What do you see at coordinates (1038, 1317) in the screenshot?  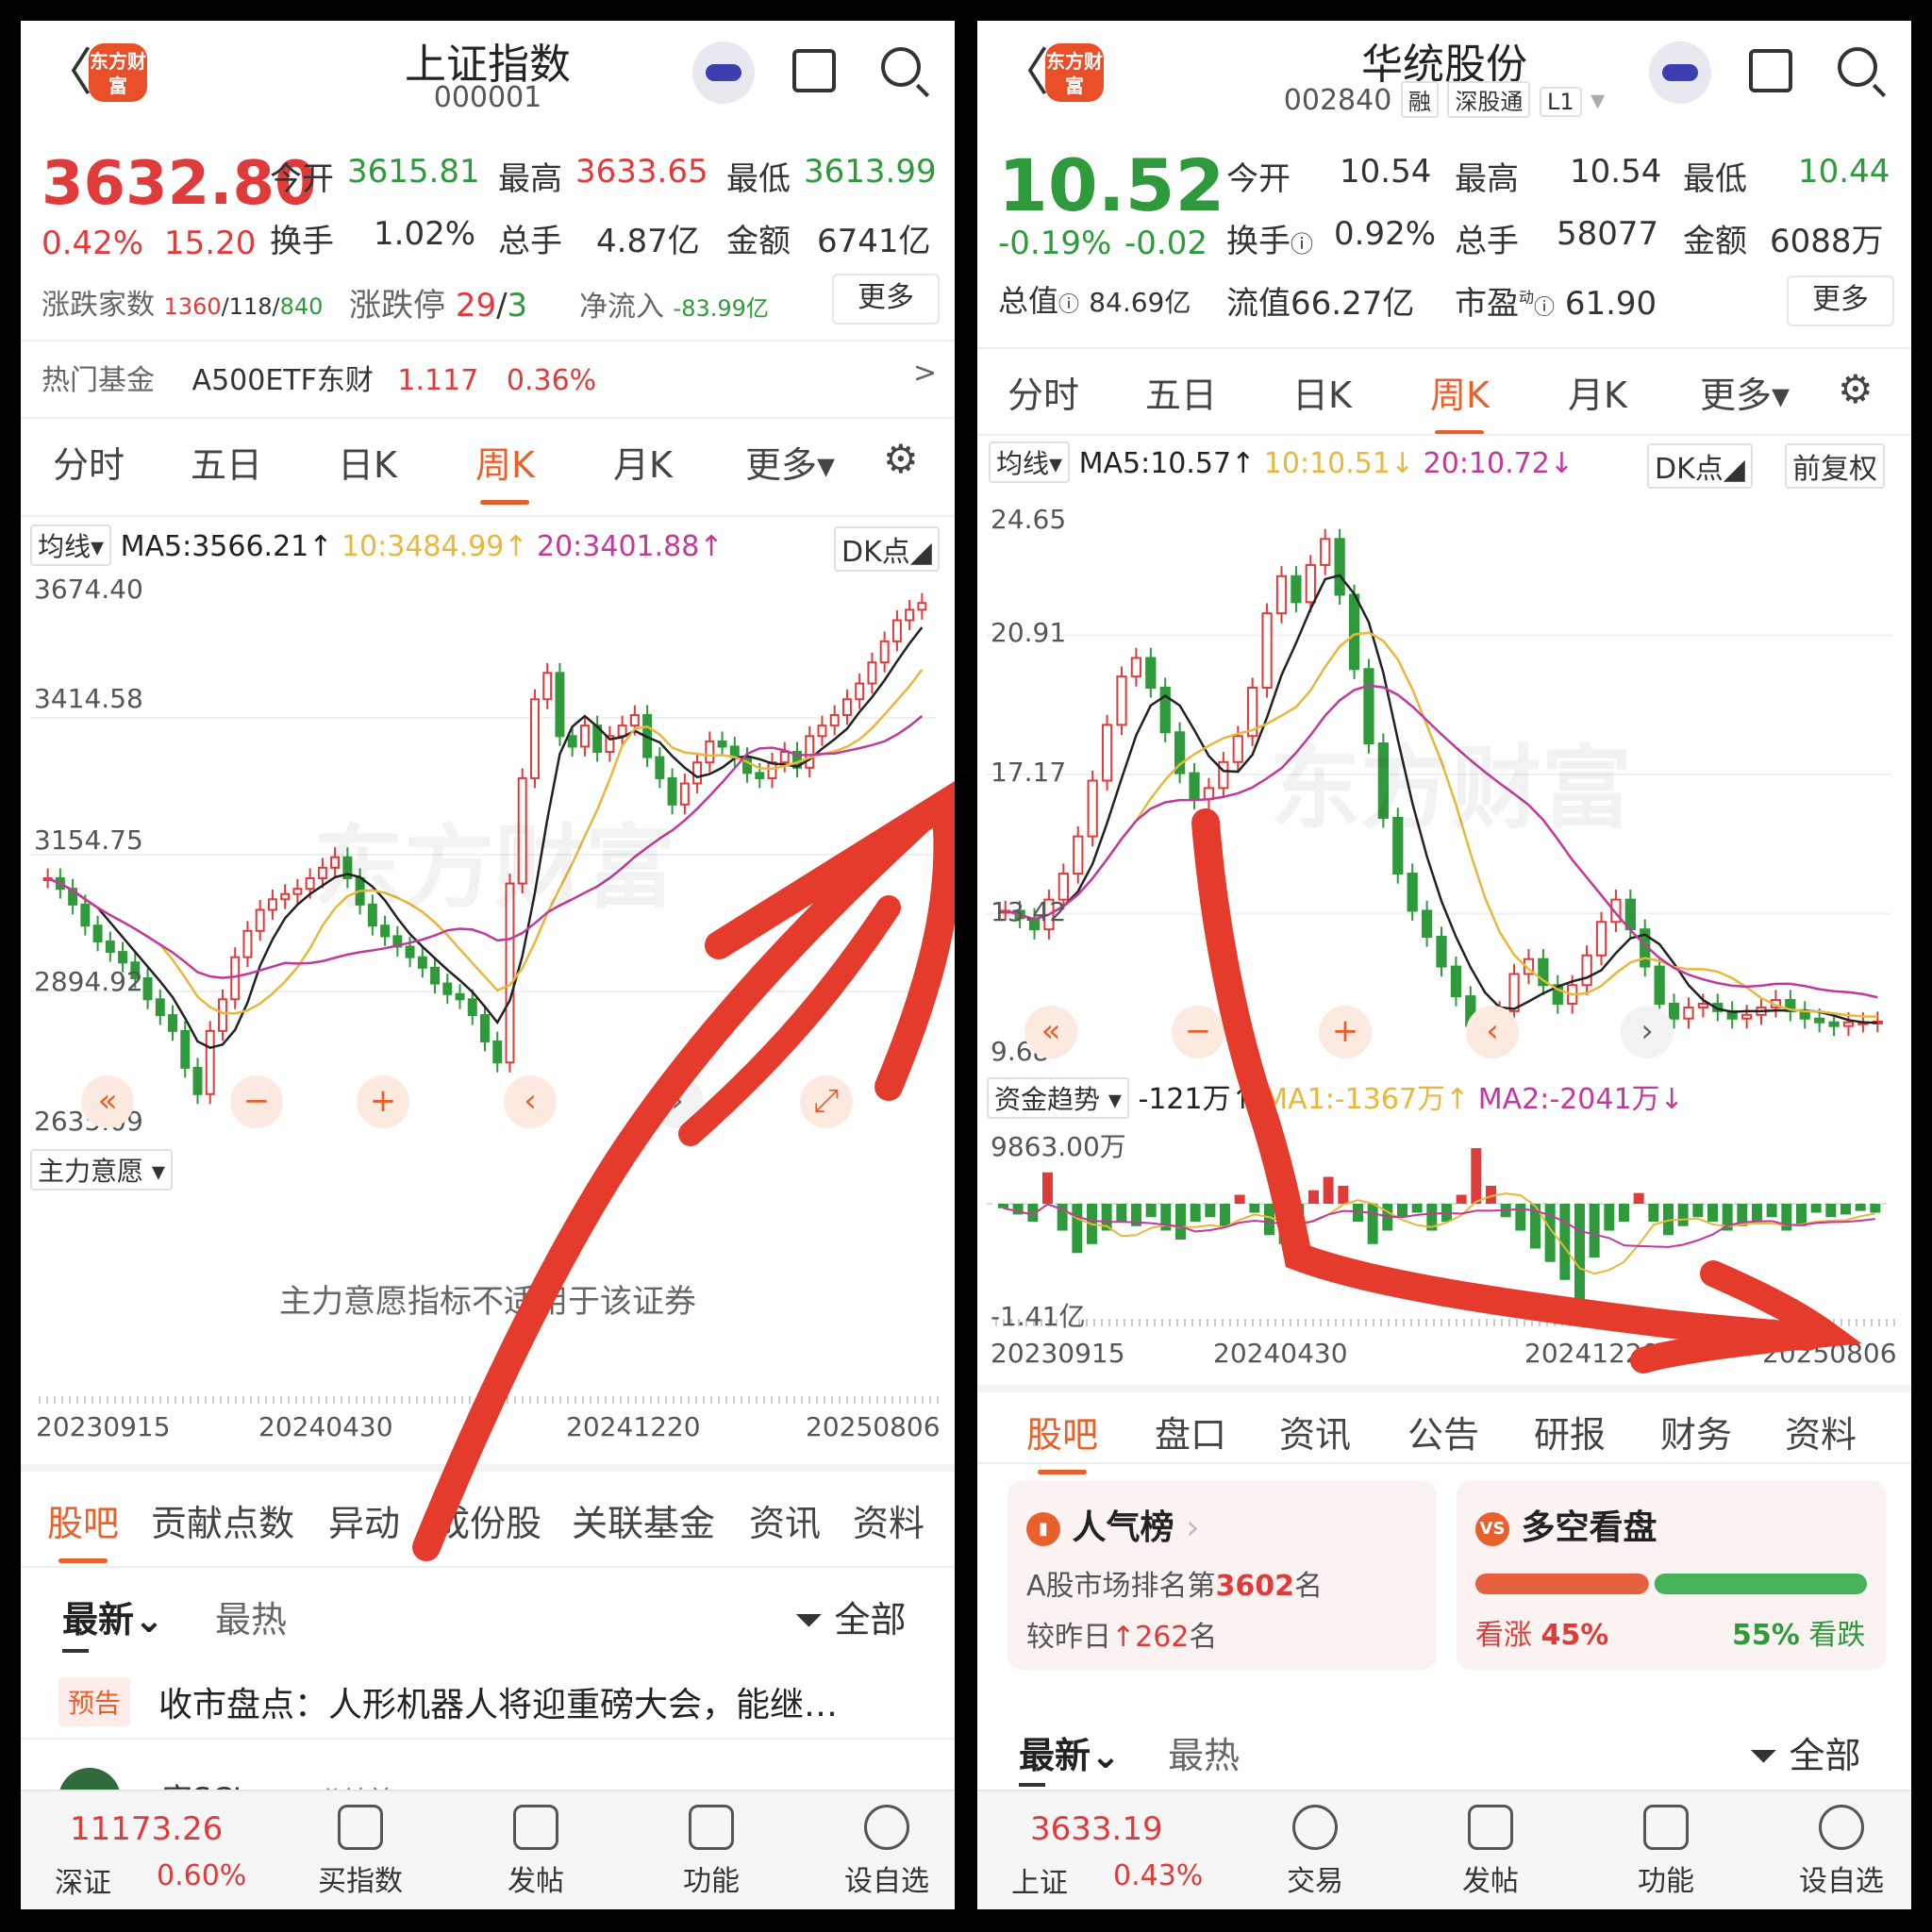 I see `sub-y-bottom: -1.41亿` at bounding box center [1038, 1317].